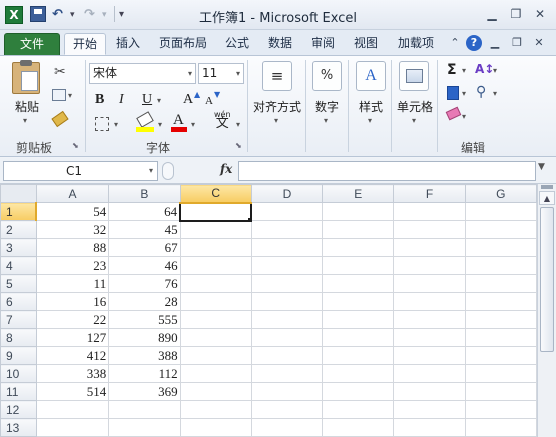  What do you see at coordinates (144, 337) in the screenshot?
I see `cell-b8: 890` at bounding box center [144, 337].